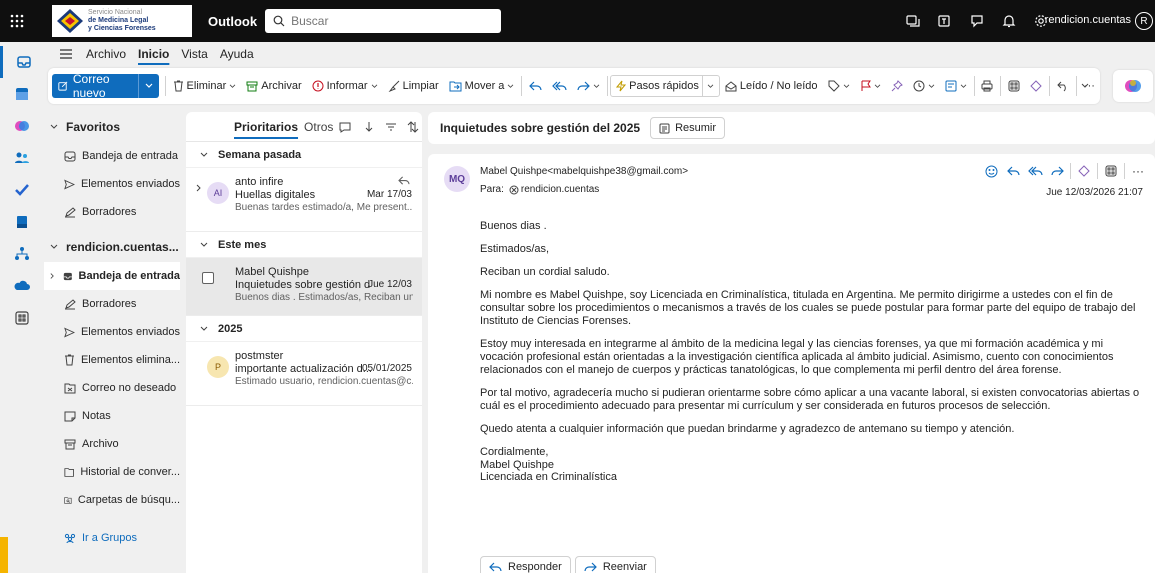  What do you see at coordinates (232, 21) in the screenshot?
I see `app-name: Outlook` at bounding box center [232, 21].